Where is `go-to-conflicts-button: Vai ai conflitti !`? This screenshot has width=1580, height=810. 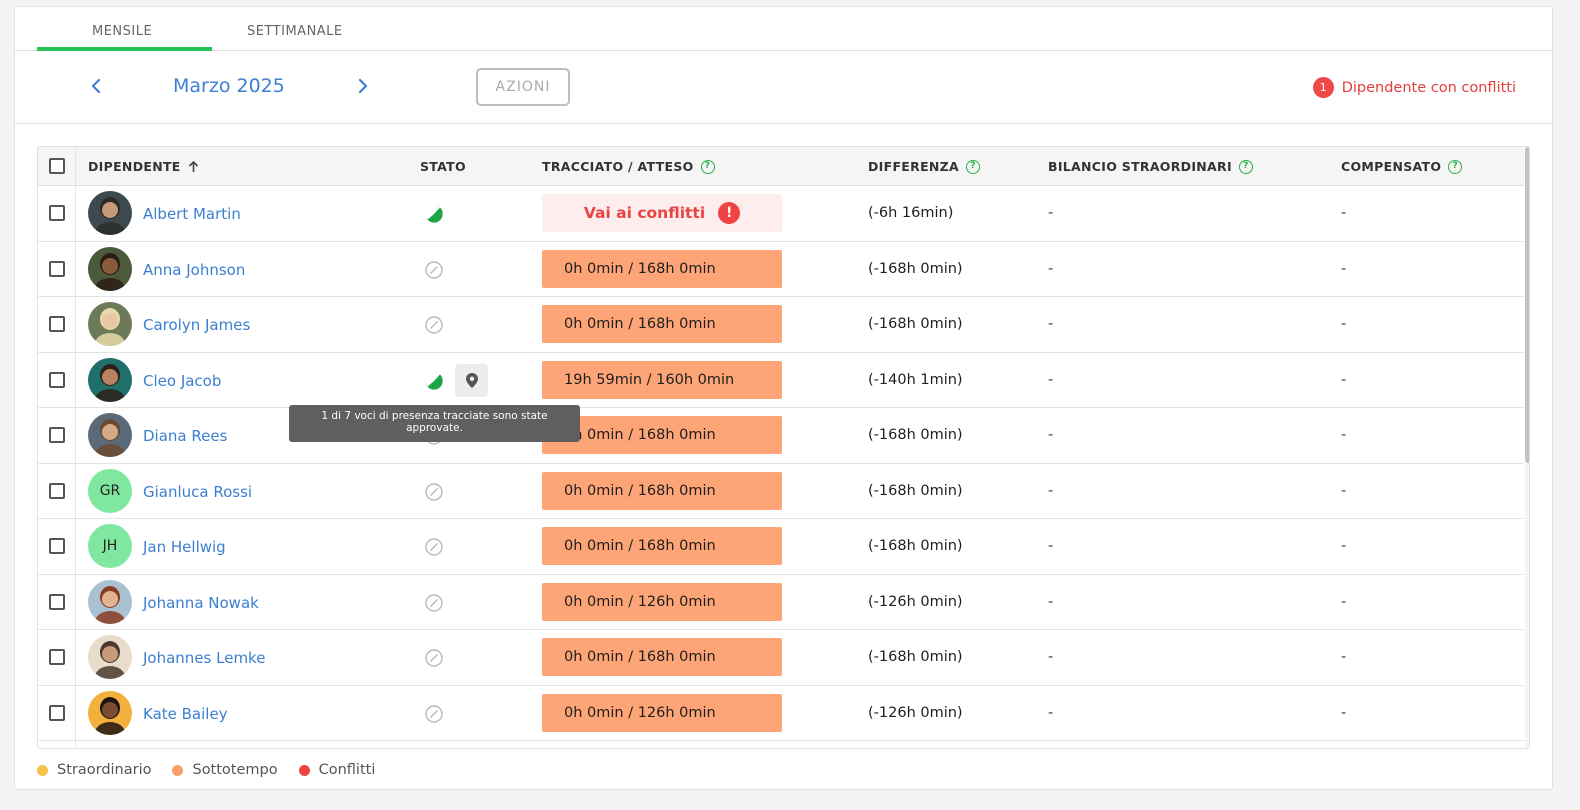
go-to-conflicts-button: Vai ai conflitti ! is located at coordinates (662, 213).